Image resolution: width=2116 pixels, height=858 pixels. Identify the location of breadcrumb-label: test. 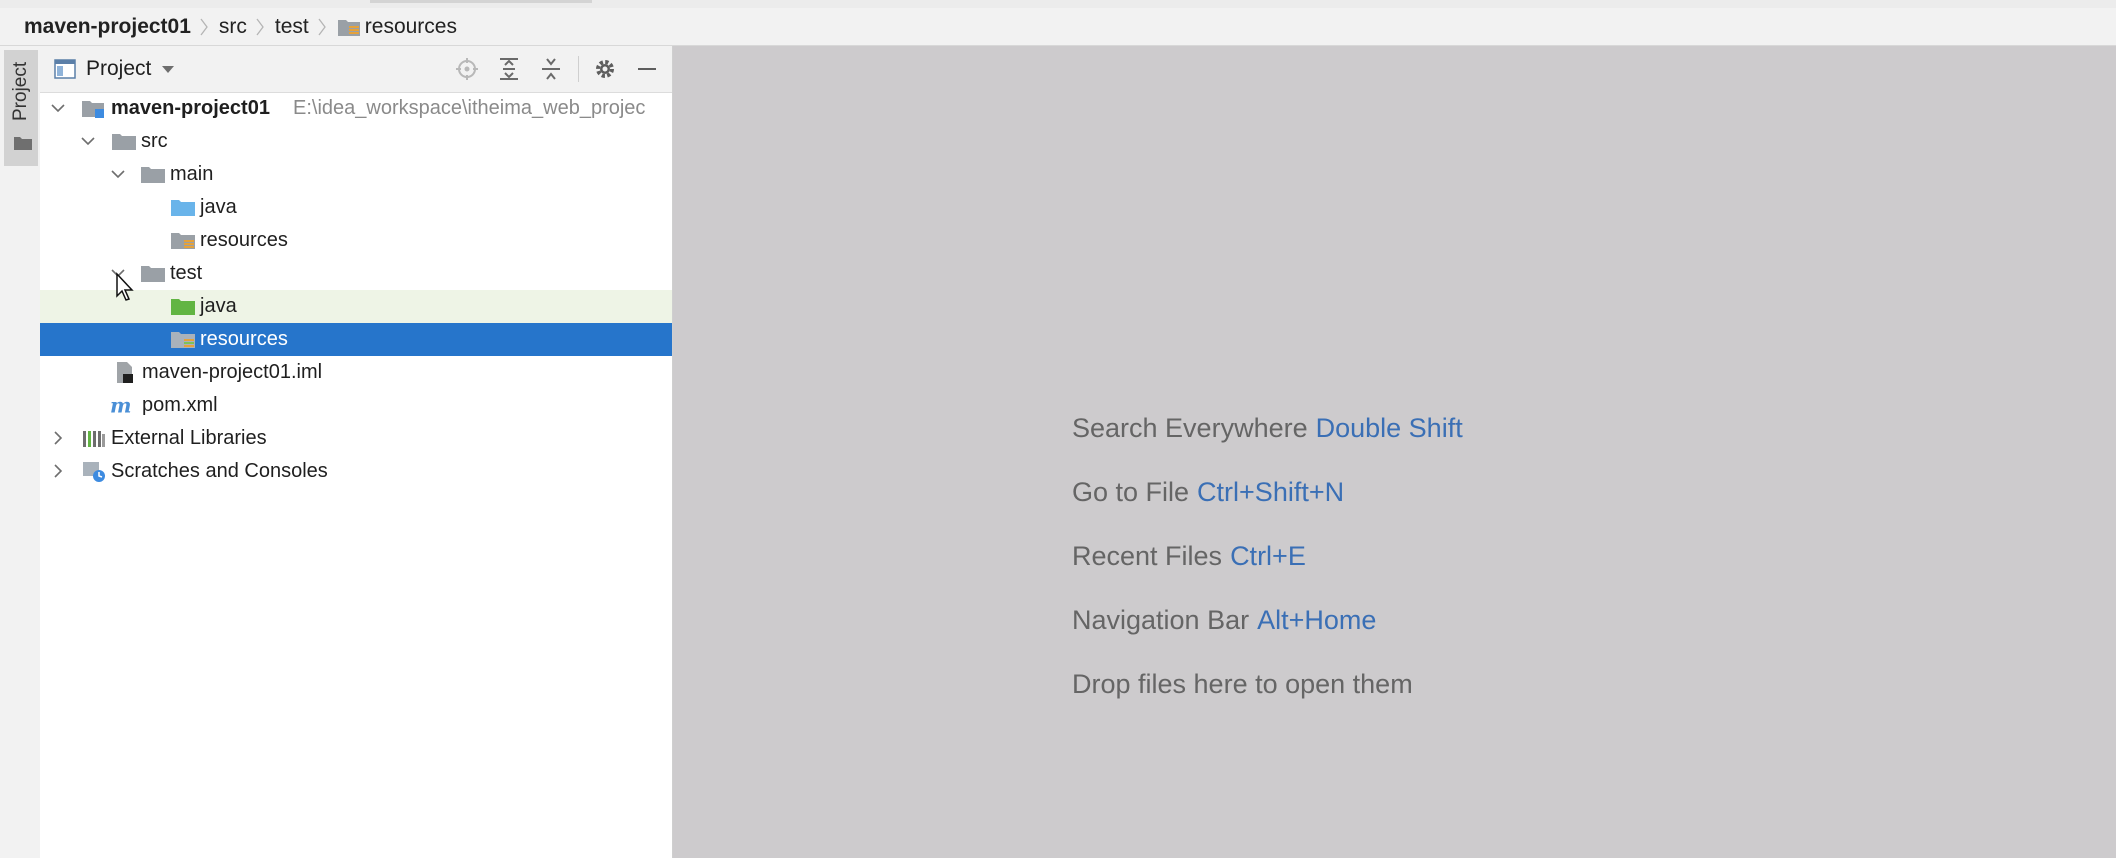
(291, 26).